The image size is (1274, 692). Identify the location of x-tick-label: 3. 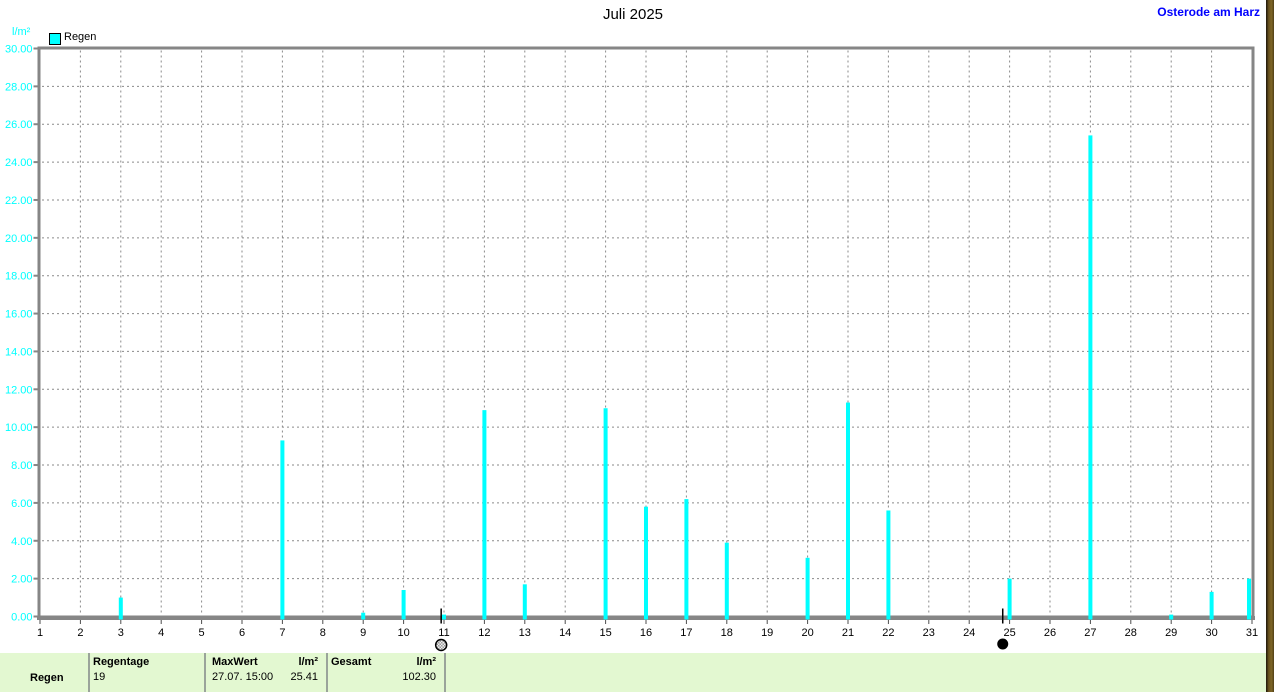
(121, 633).